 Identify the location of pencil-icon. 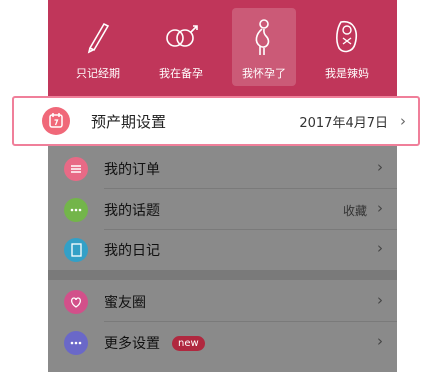
(98, 38).